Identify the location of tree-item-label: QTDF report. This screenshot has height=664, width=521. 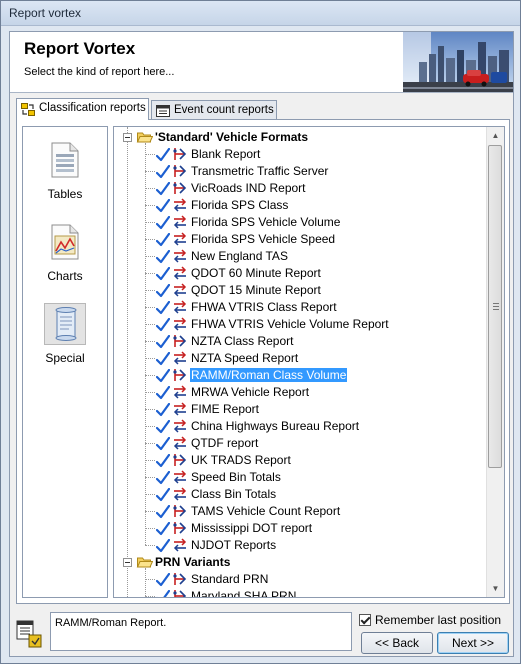
(225, 443).